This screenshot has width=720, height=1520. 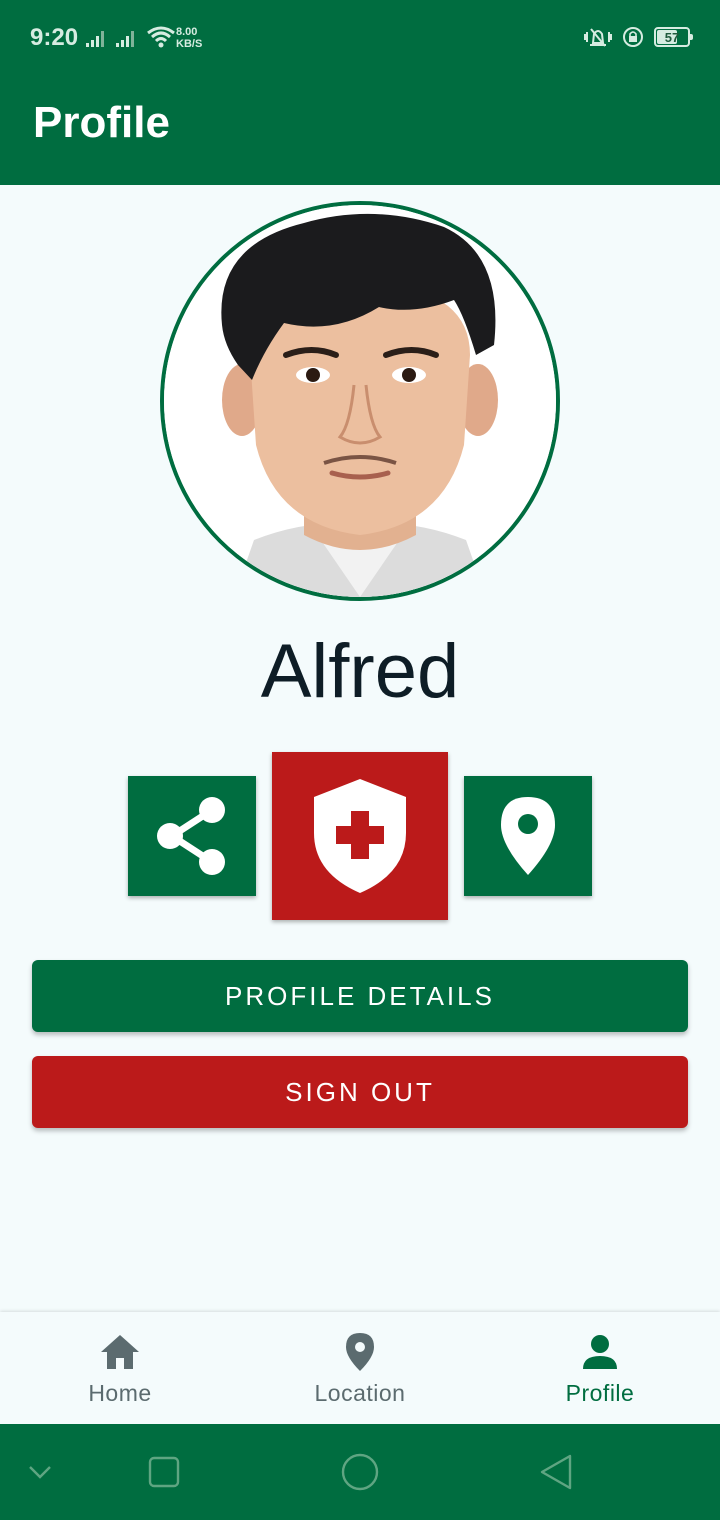 What do you see at coordinates (161, 37) in the screenshot?
I see `wifi-icon` at bounding box center [161, 37].